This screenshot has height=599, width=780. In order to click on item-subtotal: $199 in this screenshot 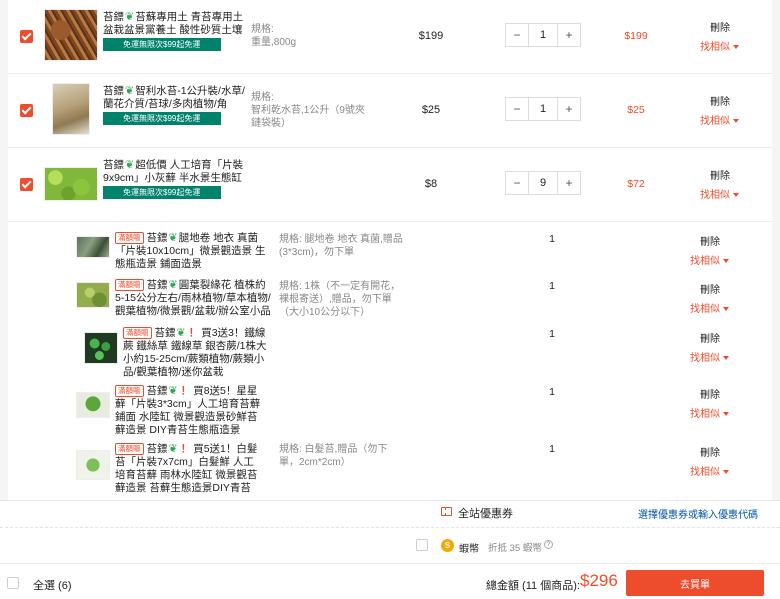, I will do `click(636, 36)`.